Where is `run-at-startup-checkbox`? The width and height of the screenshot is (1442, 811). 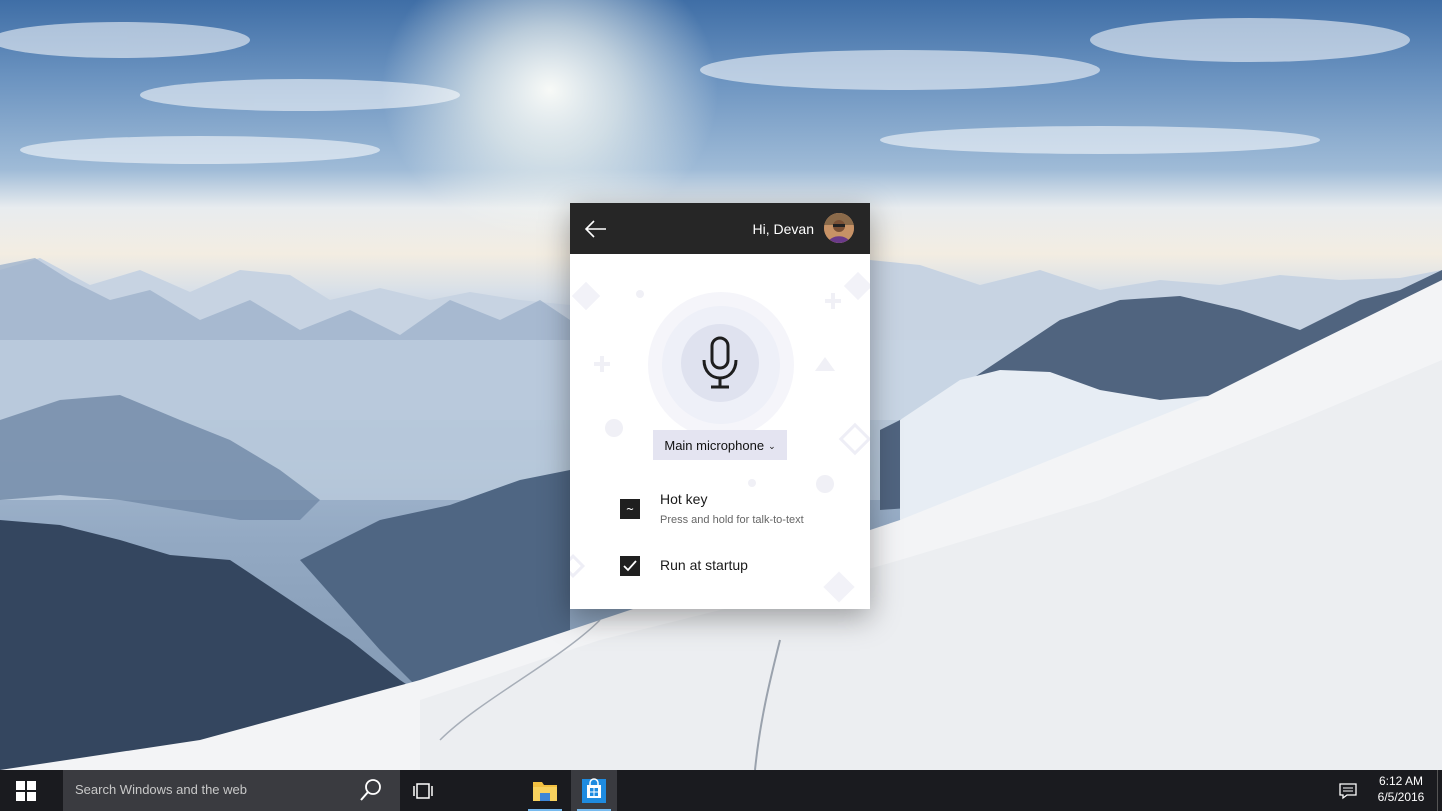
run-at-startup-checkbox is located at coordinates (630, 566).